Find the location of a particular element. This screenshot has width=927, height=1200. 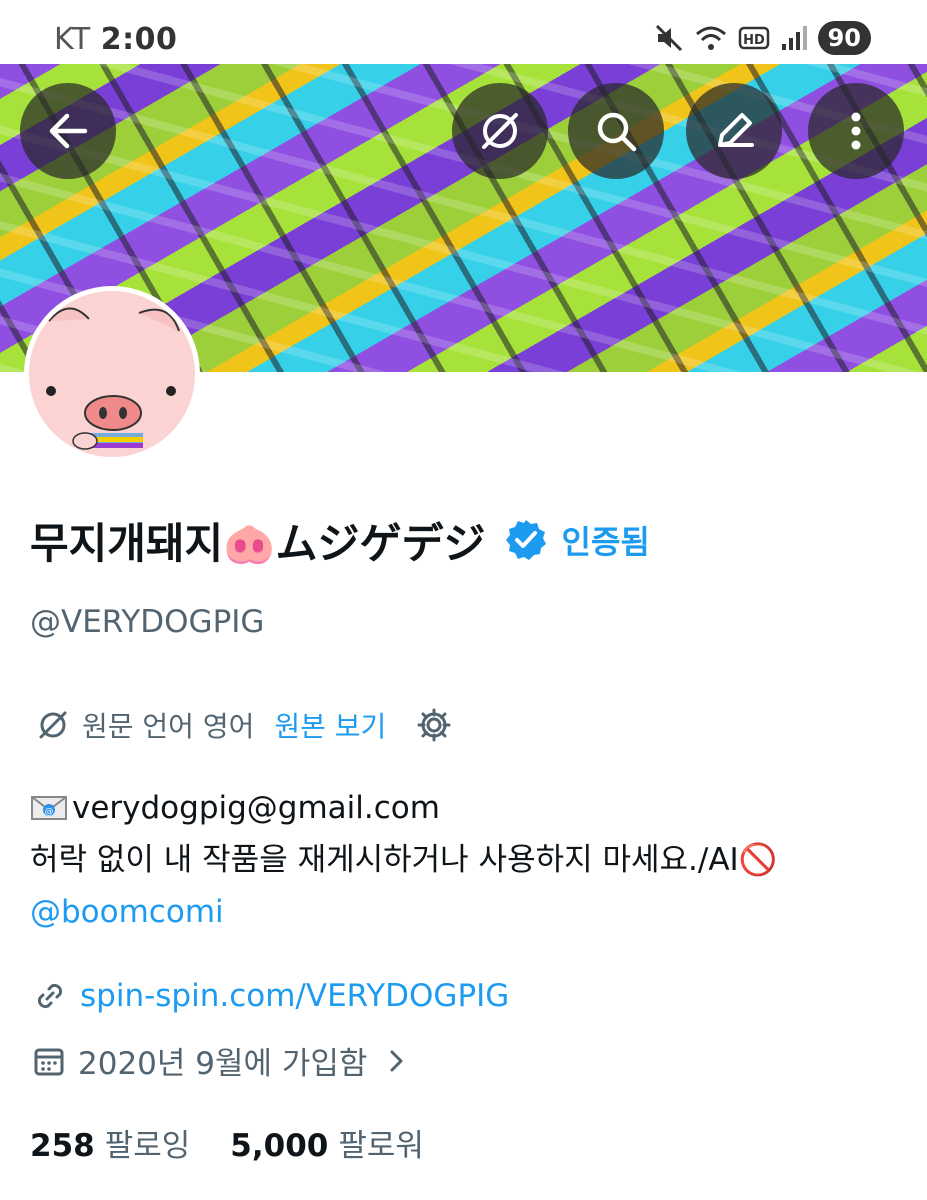

edit-icon is located at coordinates (736, 130).